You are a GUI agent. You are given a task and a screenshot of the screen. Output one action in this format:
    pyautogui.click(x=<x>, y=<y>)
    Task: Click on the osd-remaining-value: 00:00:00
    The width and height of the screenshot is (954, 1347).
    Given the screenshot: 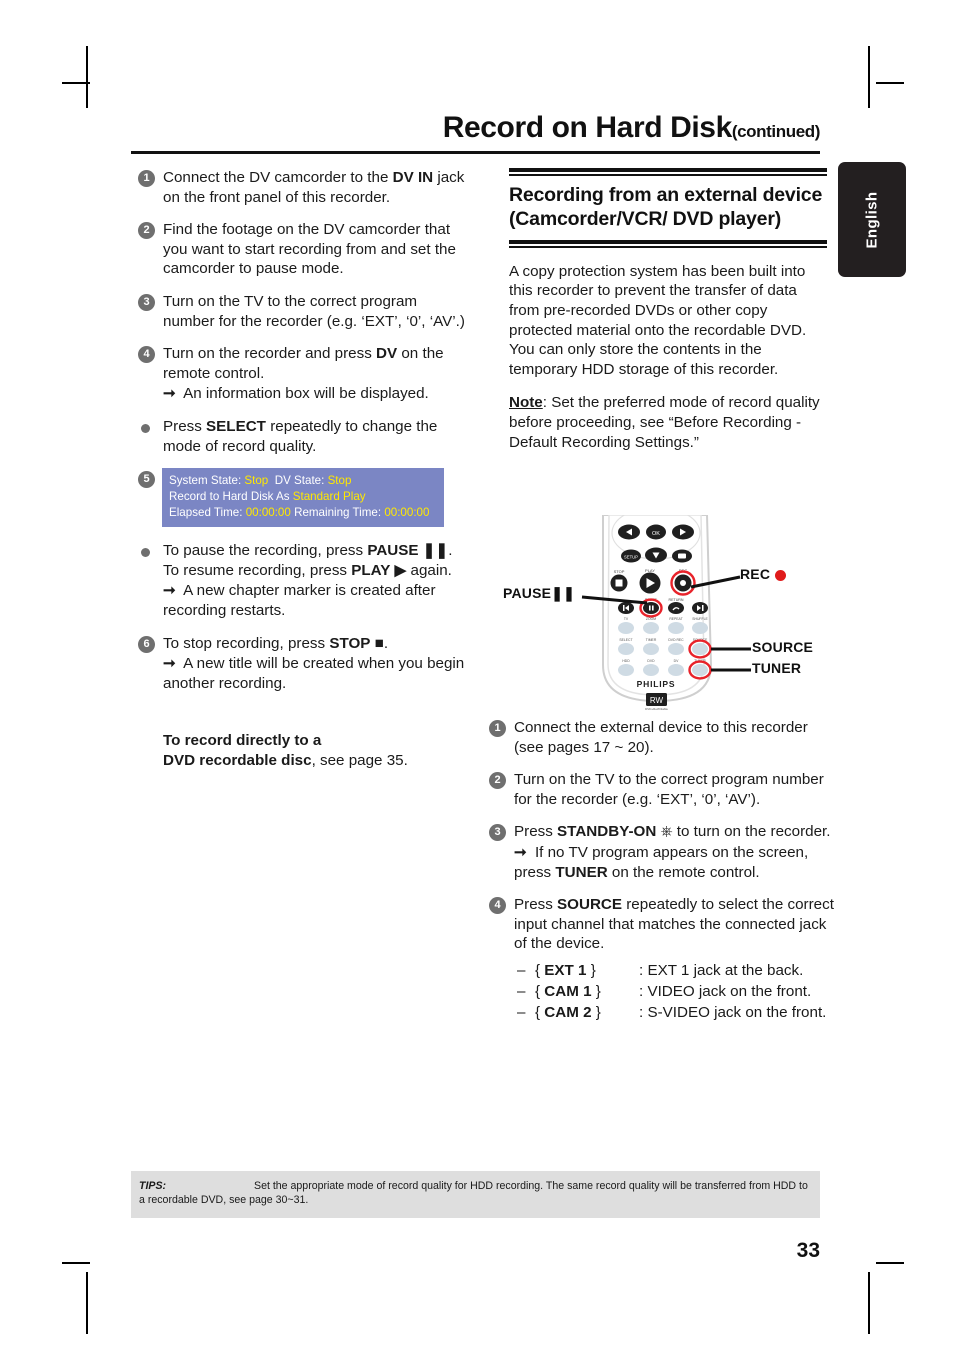 What is the action you would take?
    pyautogui.click(x=407, y=512)
    